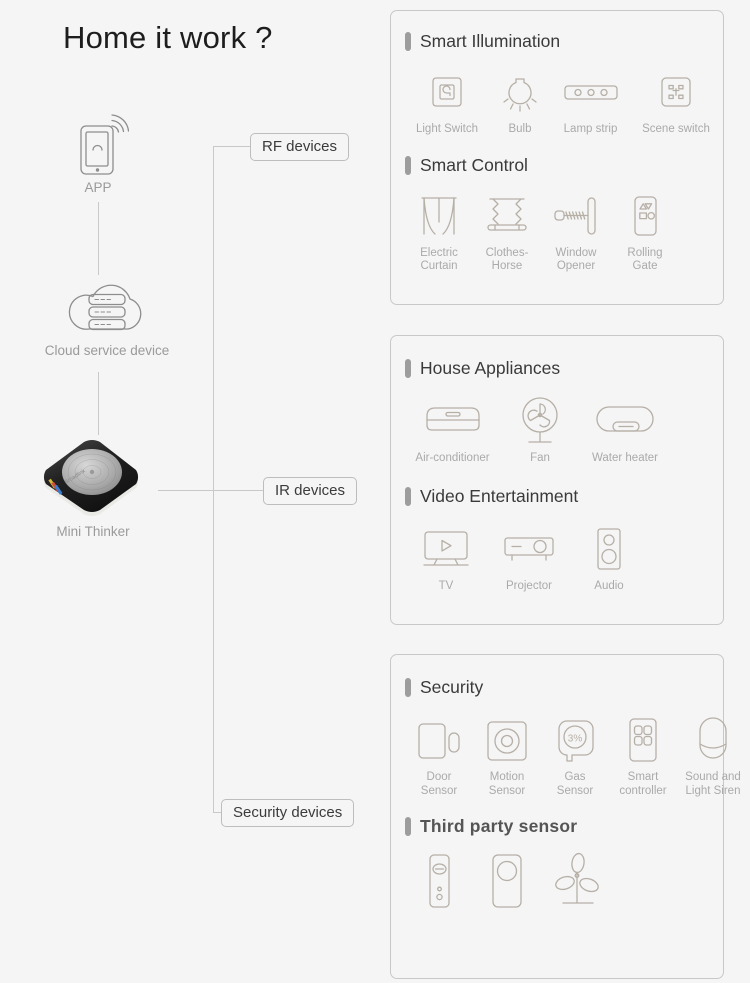  I want to click on item-round-button-sensor, so click(507, 883).